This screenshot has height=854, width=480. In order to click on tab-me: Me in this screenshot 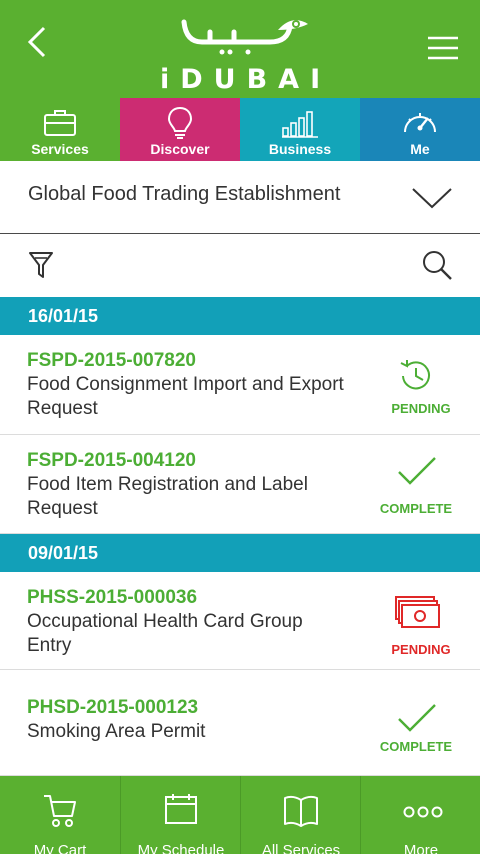, I will do `click(420, 129)`.